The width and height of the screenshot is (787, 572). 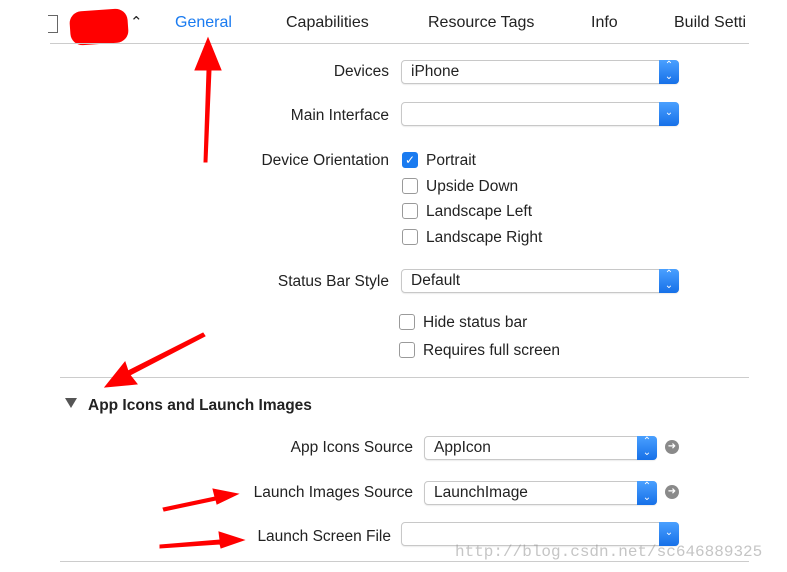 What do you see at coordinates (201, 500) in the screenshot?
I see `arrow-to-launch-images` at bounding box center [201, 500].